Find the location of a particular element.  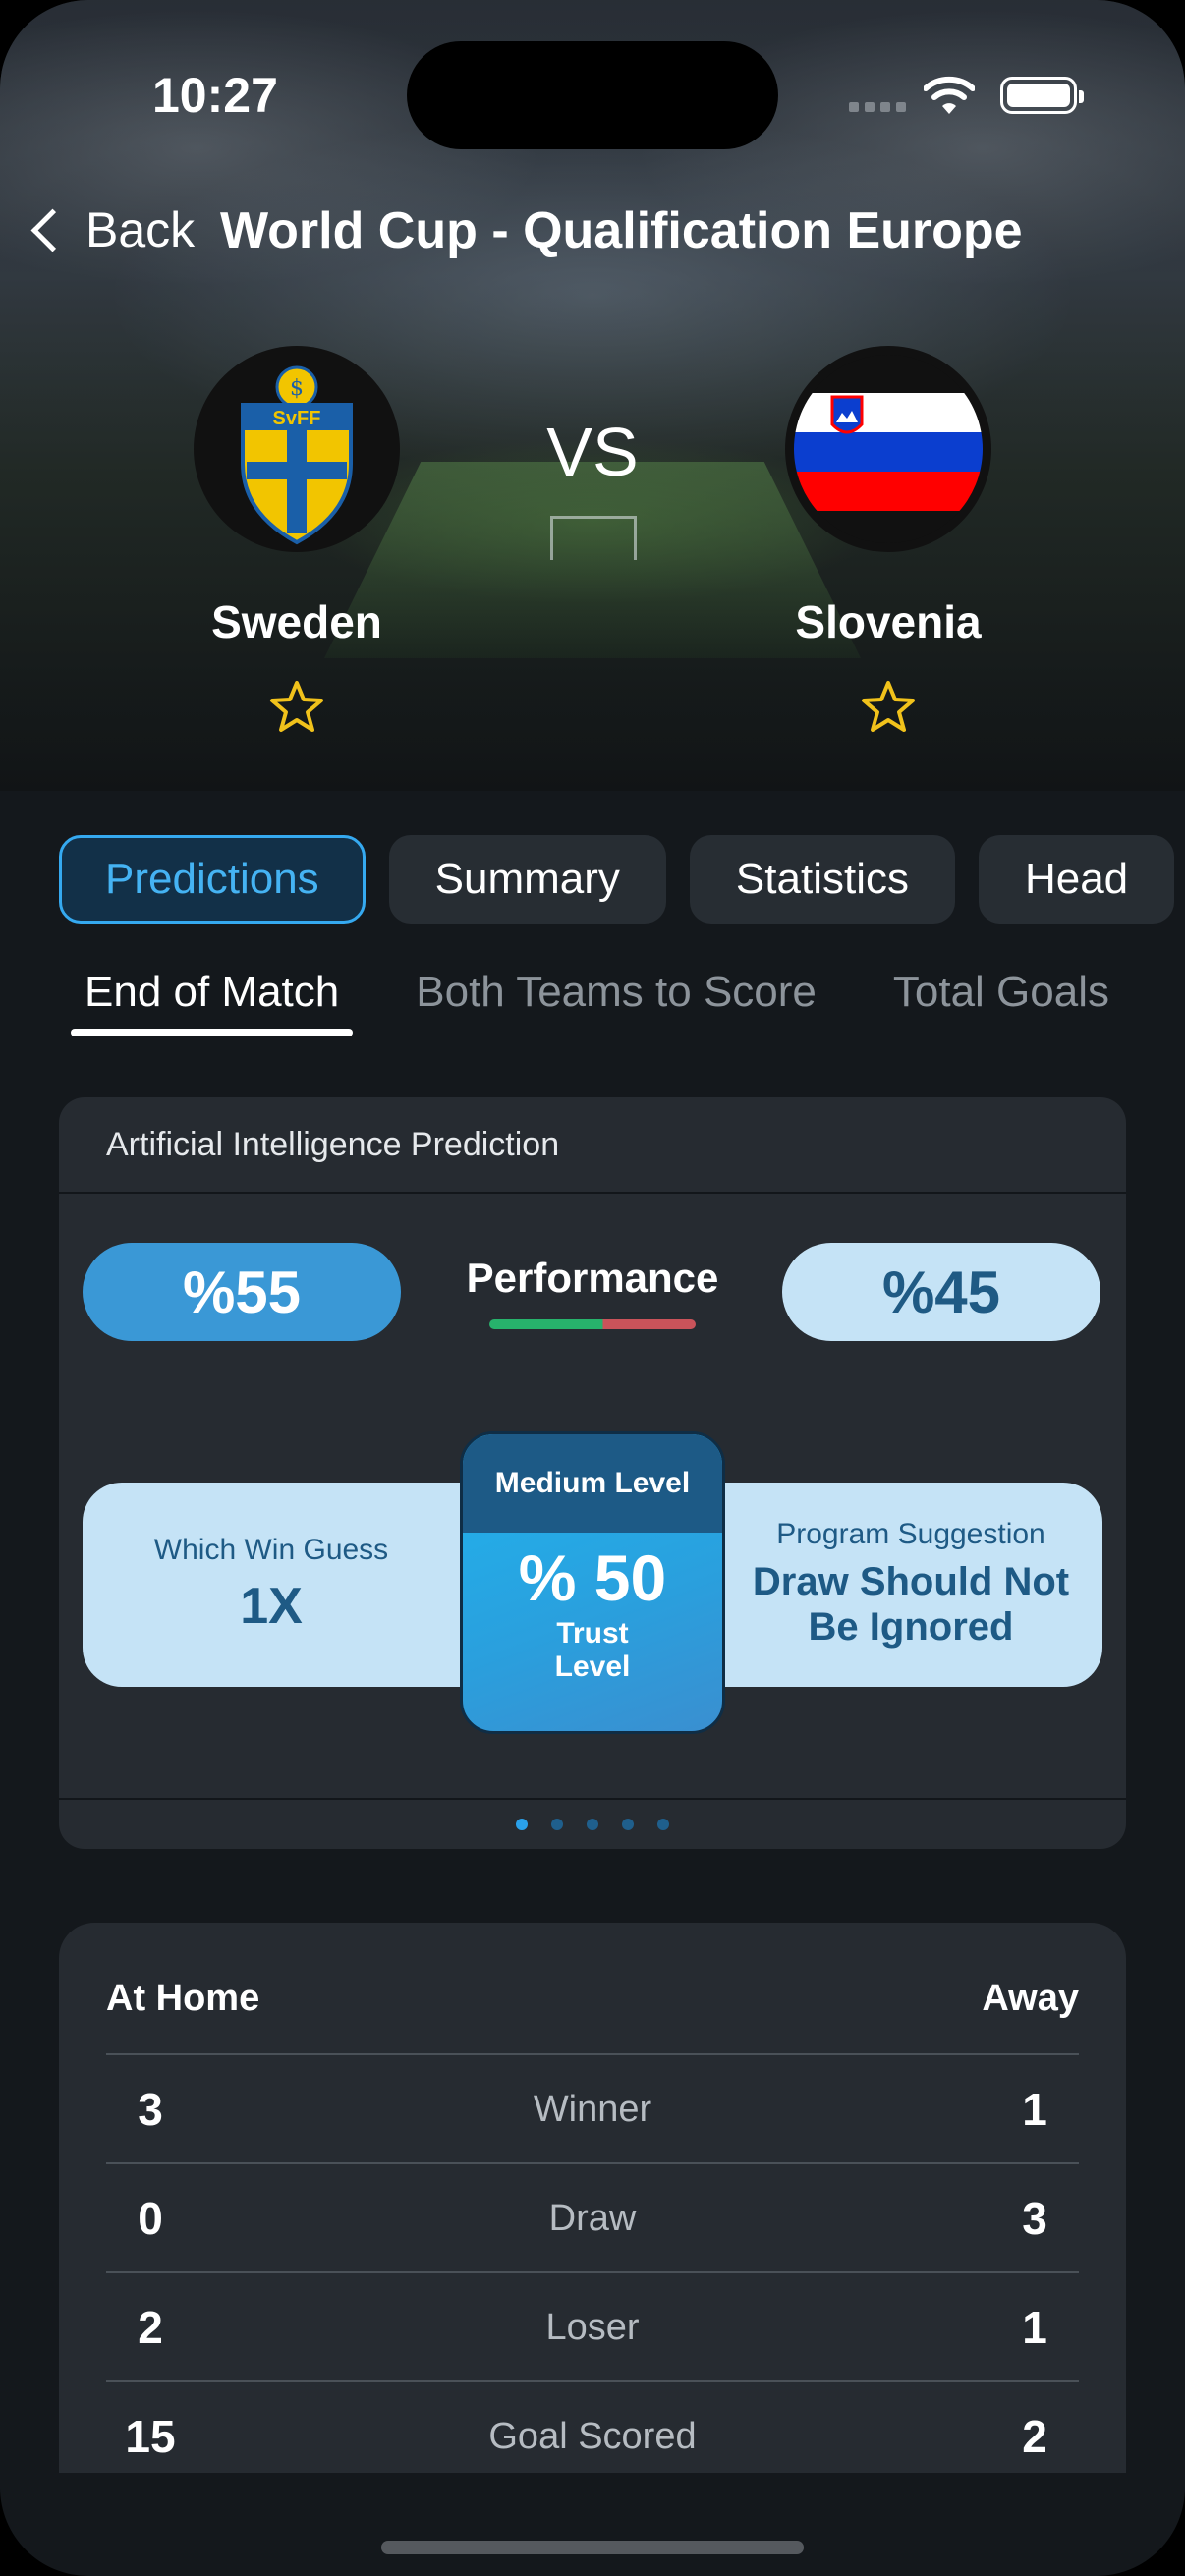

table-row: 3 Winner 1 is located at coordinates (592, 2108).